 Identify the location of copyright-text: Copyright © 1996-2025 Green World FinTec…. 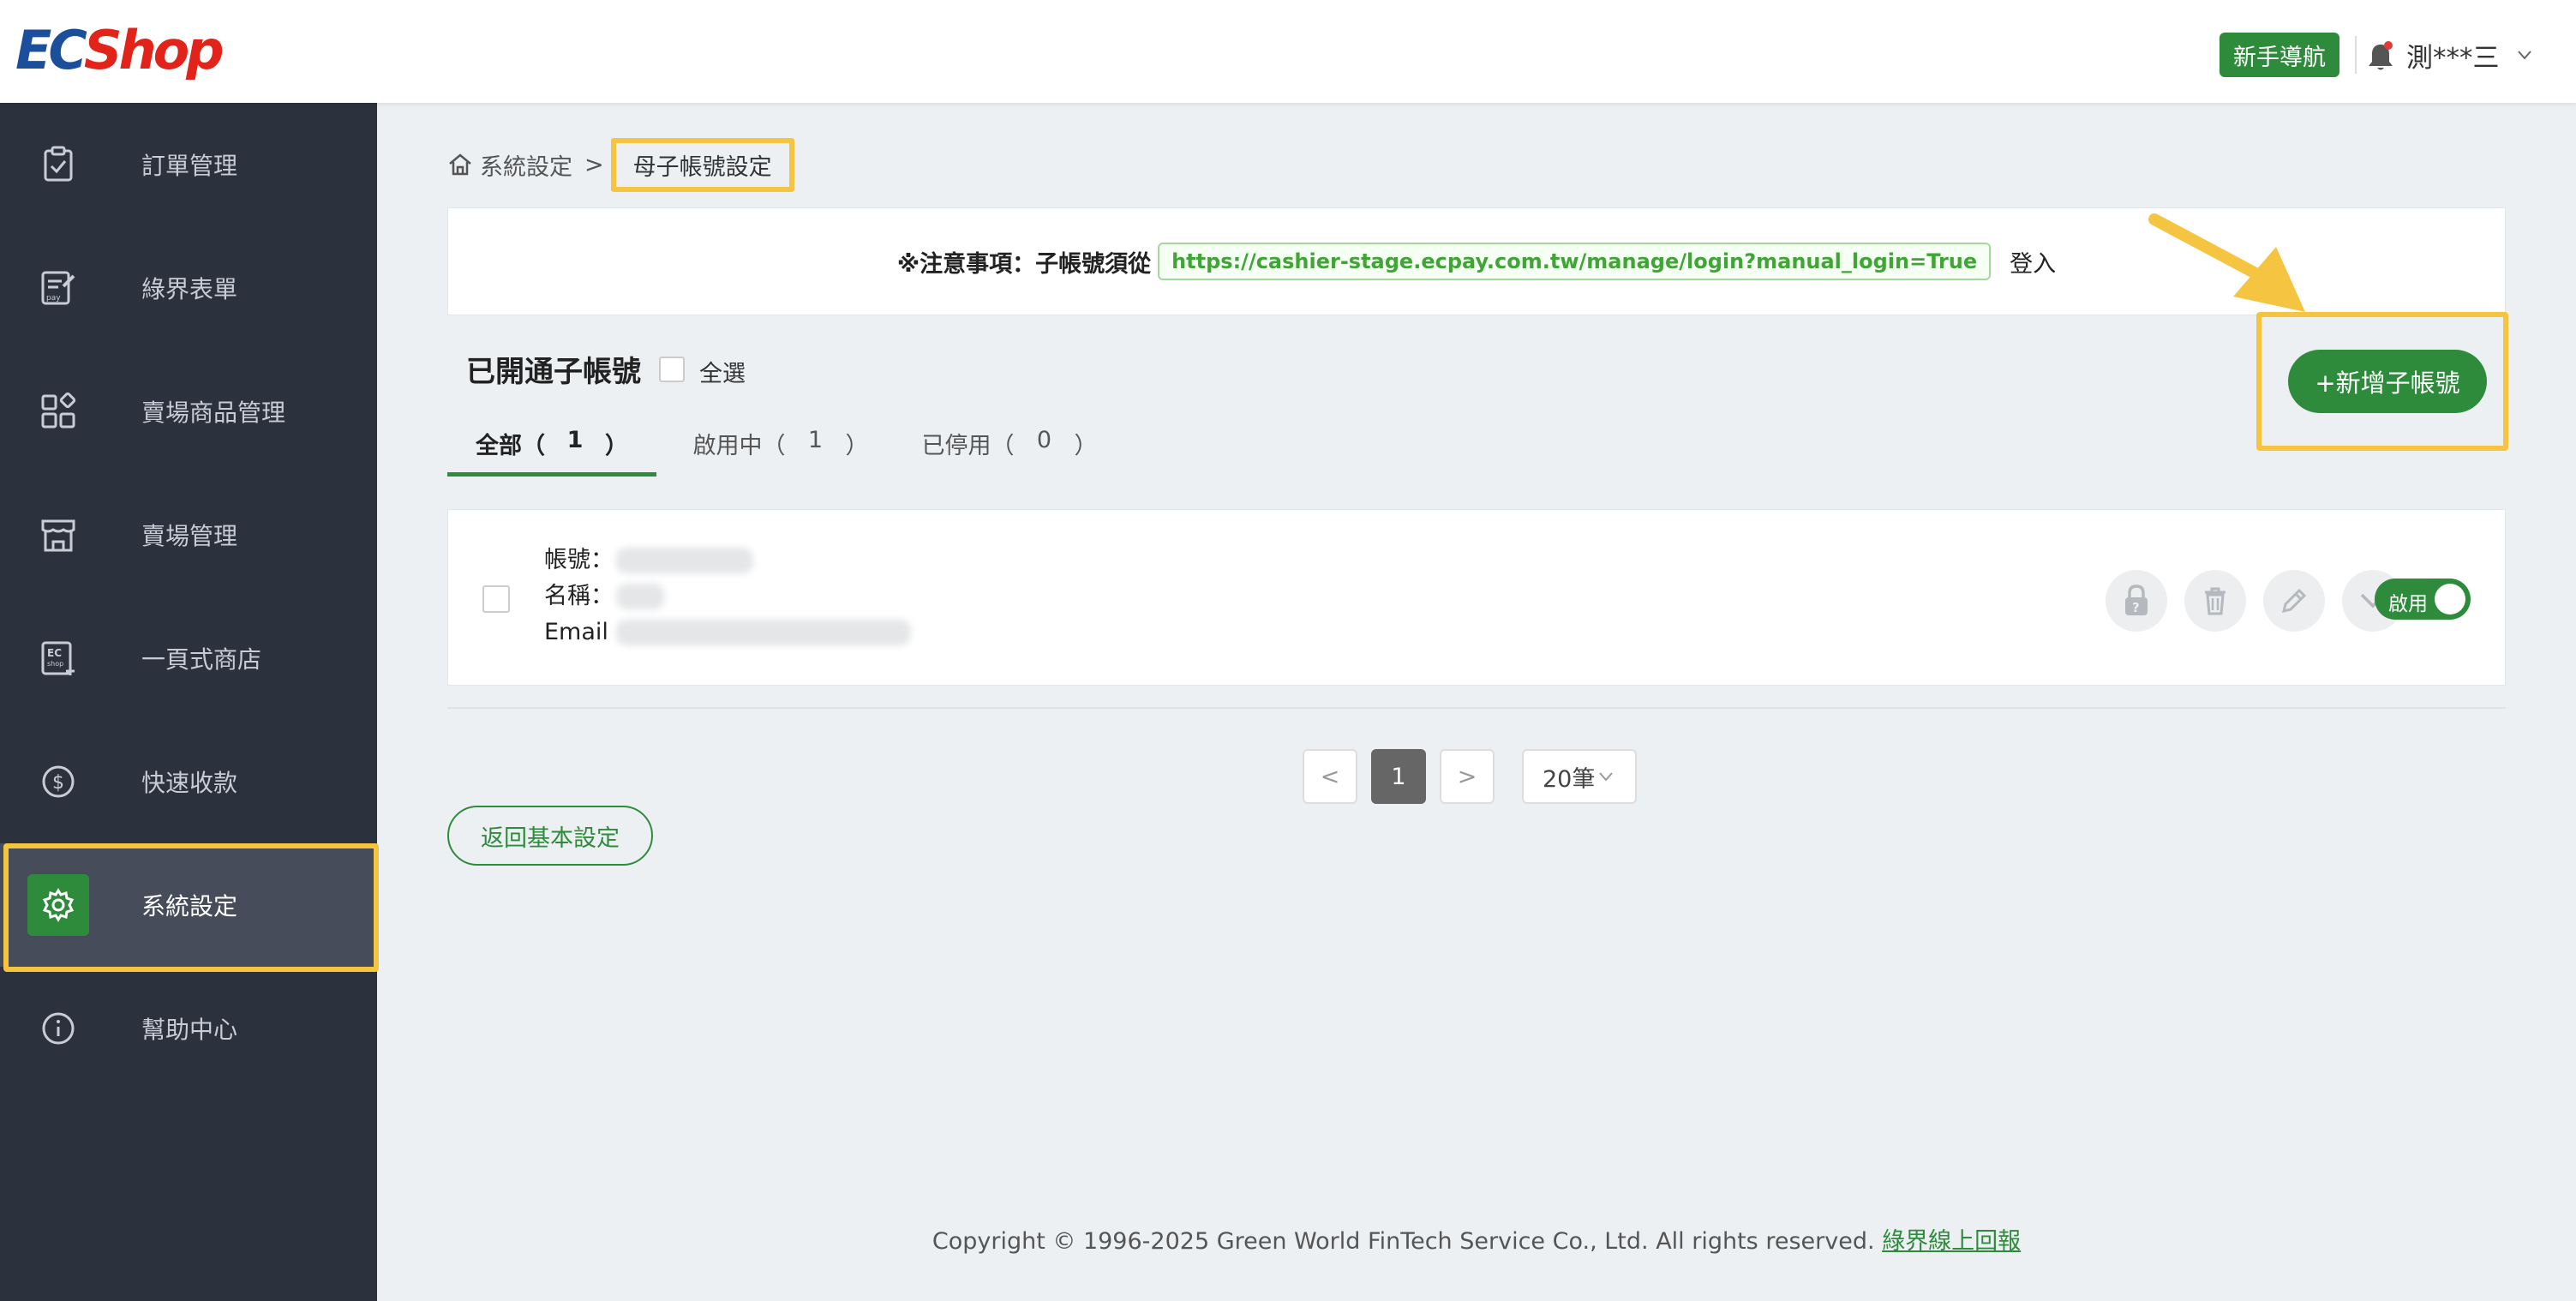
(1403, 1241).